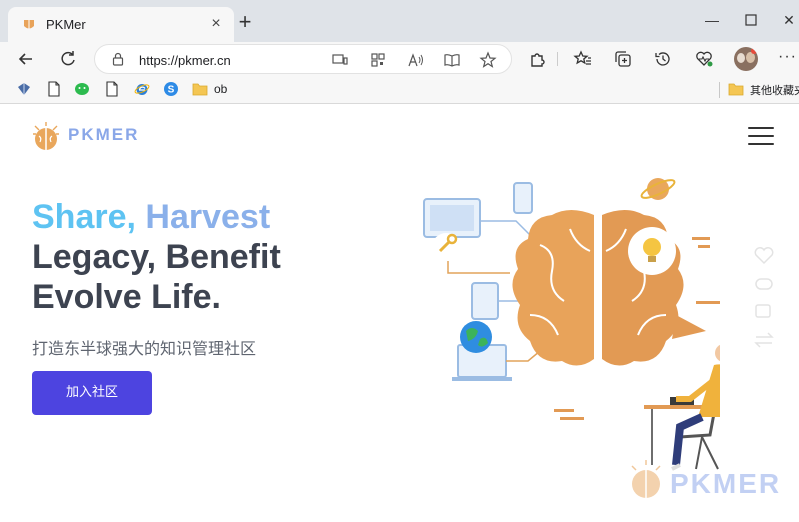 This screenshot has width=799, height=522. What do you see at coordinates (126, 297) in the screenshot?
I see `hero-line-3: Evolve Life.` at bounding box center [126, 297].